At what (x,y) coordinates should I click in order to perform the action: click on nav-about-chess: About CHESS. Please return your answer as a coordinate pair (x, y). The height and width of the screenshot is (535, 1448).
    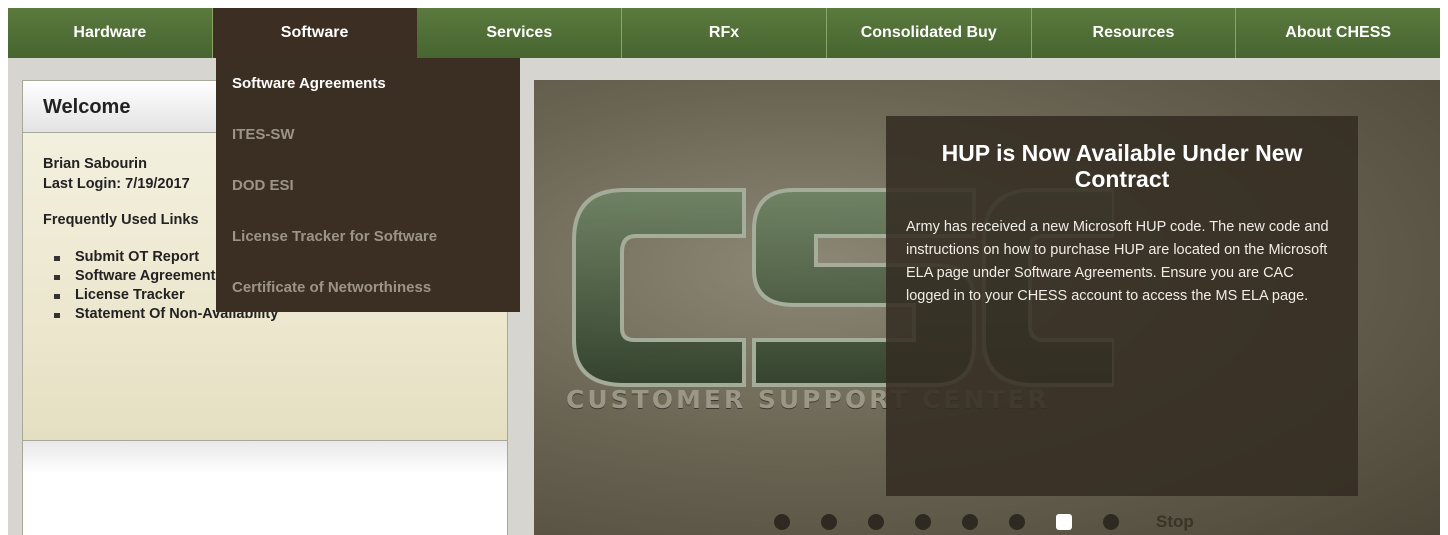
    Looking at the image, I should click on (1338, 33).